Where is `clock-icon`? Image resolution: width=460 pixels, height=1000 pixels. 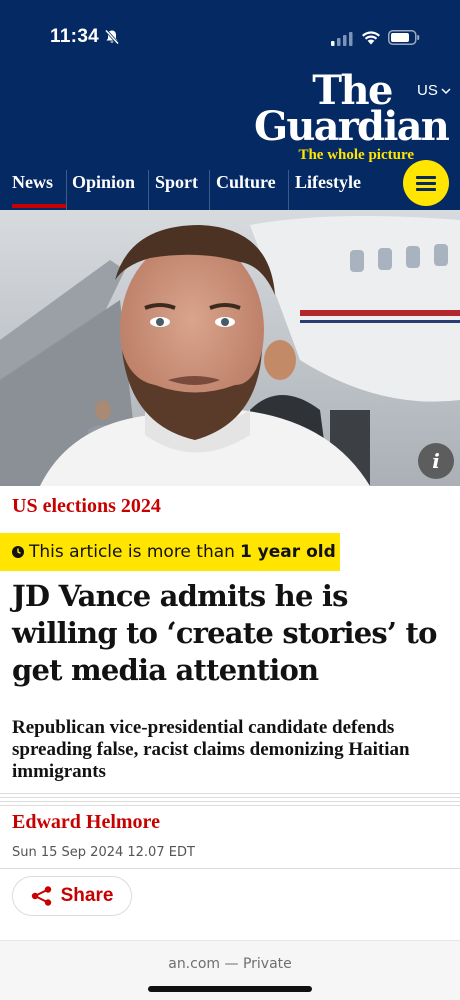 clock-icon is located at coordinates (18, 552).